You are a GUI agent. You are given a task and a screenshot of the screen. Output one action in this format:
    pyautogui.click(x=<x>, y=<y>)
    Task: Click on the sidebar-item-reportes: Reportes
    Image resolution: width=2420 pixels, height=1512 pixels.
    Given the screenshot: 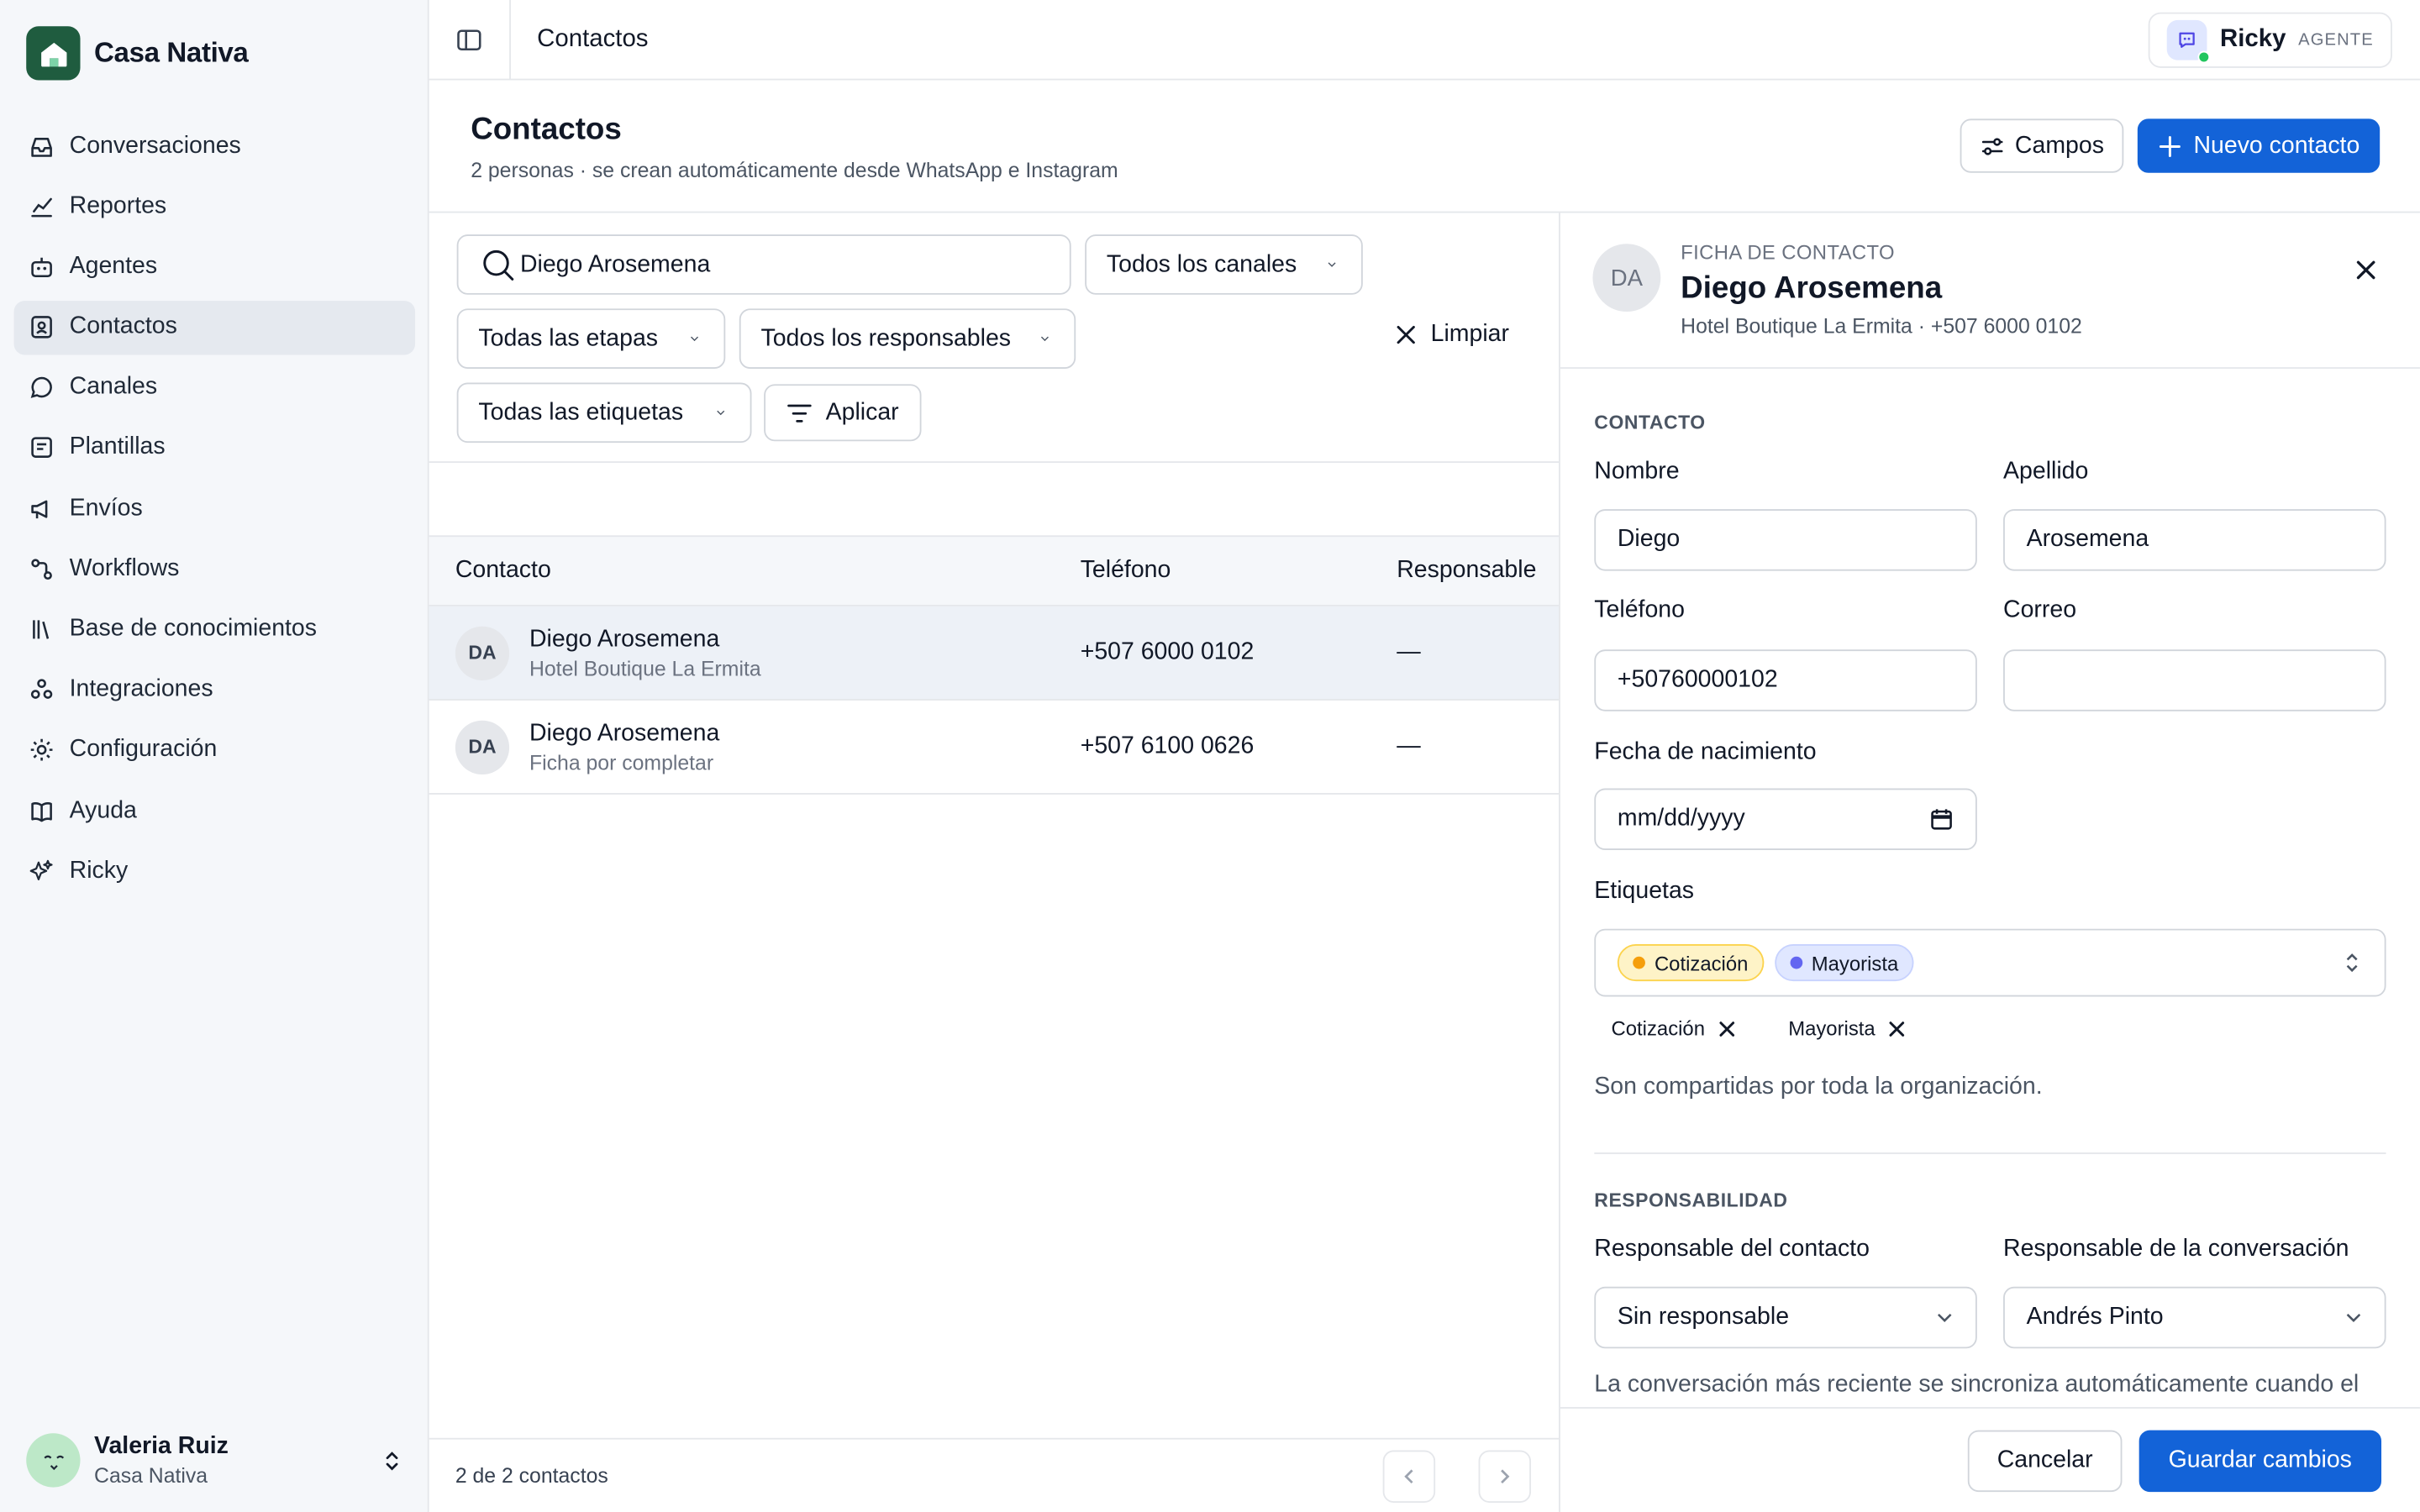 What is the action you would take?
    pyautogui.click(x=215, y=206)
    